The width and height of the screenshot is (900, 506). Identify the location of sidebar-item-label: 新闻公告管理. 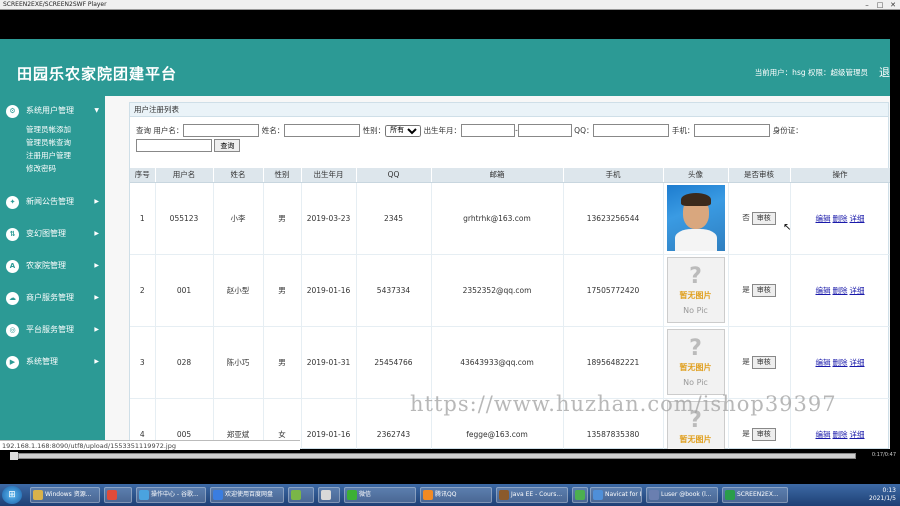
(50, 201).